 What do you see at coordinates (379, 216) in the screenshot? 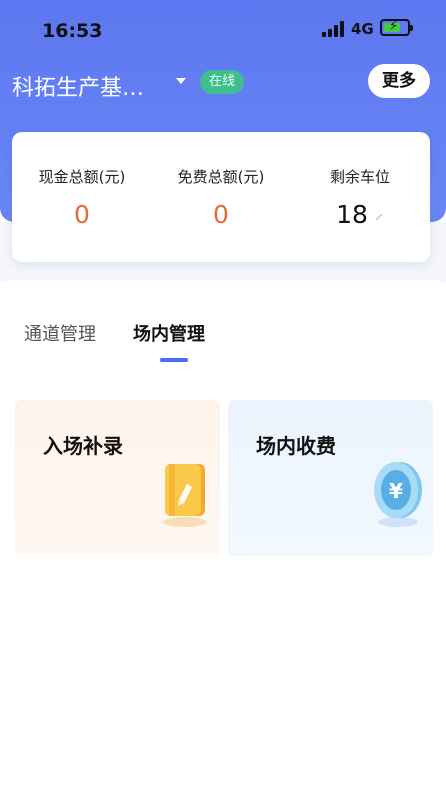
I see `pencil-icon` at bounding box center [379, 216].